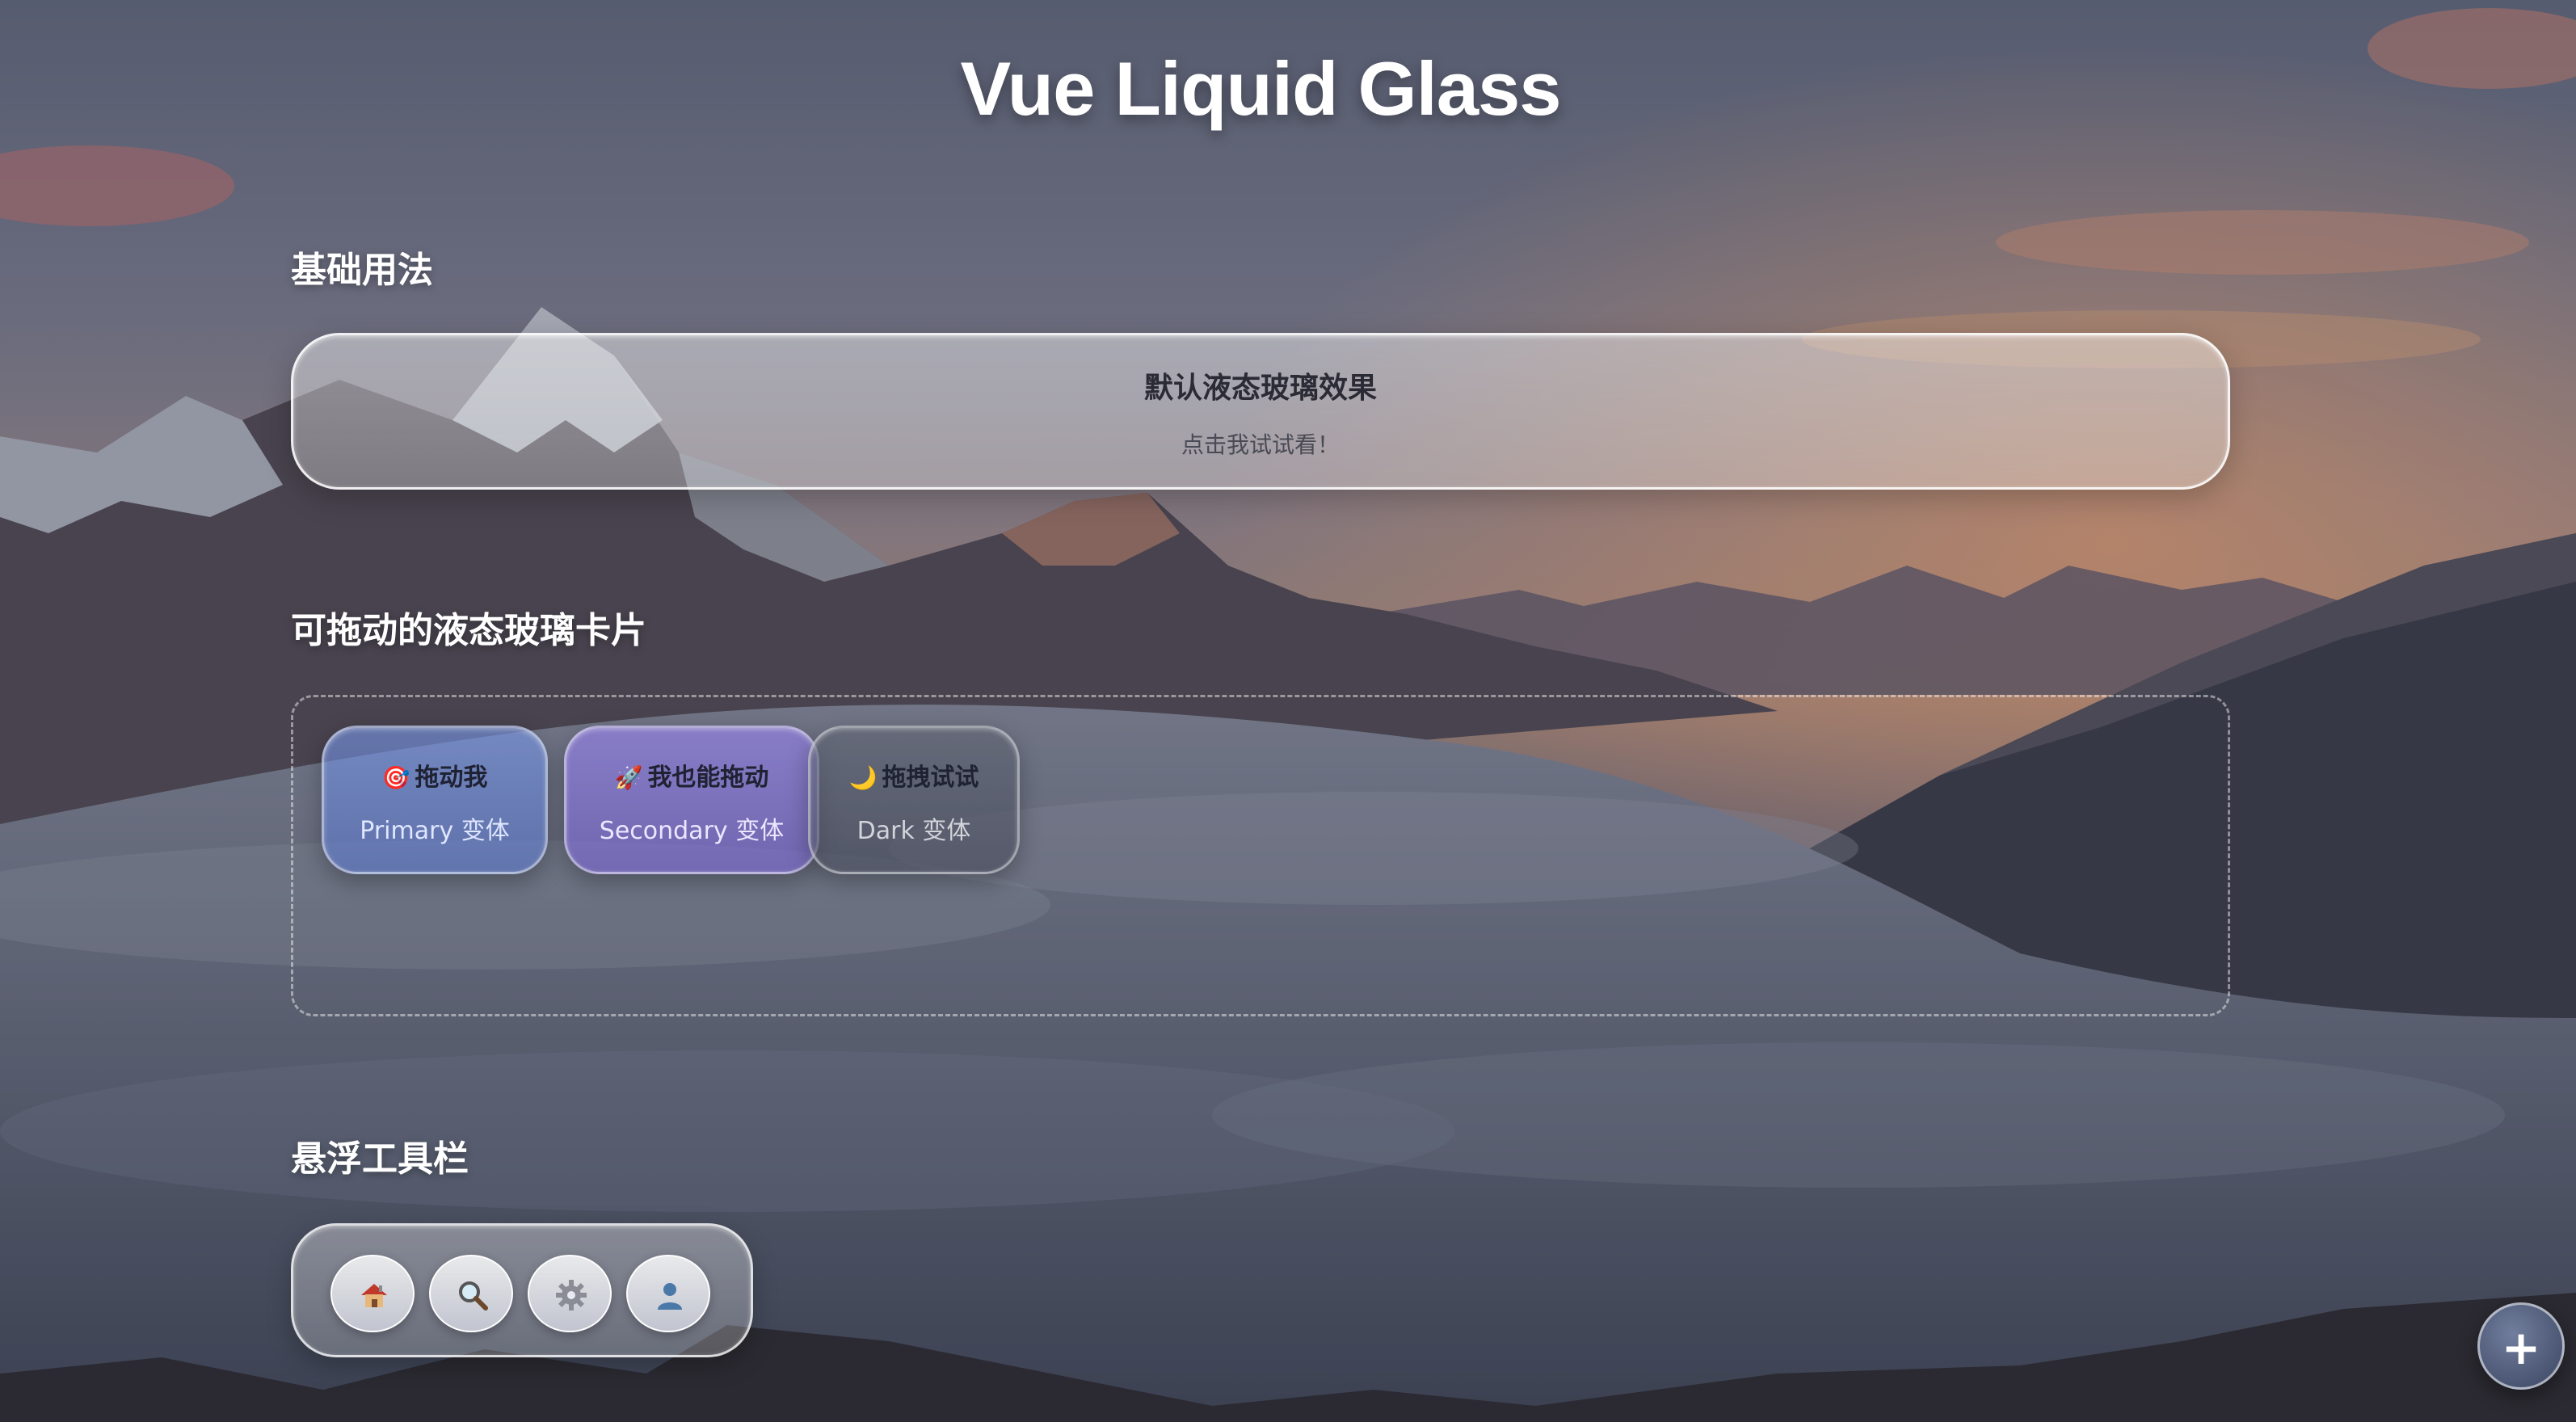 The height and width of the screenshot is (1422, 2576). I want to click on toolbar-settings-button, so click(570, 1293).